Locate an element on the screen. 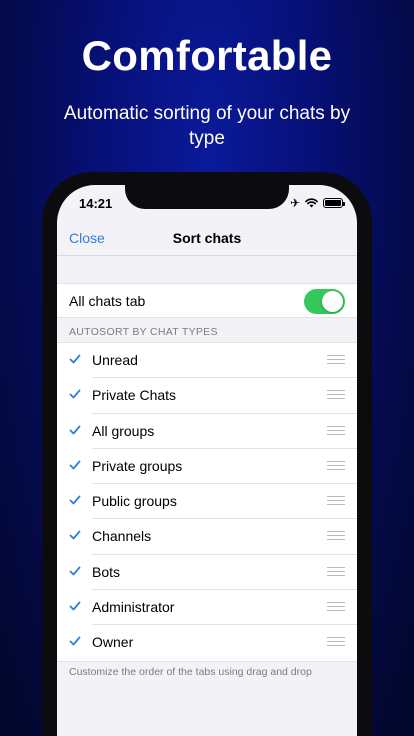 The width and height of the screenshot is (414, 736). navbar-divider is located at coordinates (207, 255).